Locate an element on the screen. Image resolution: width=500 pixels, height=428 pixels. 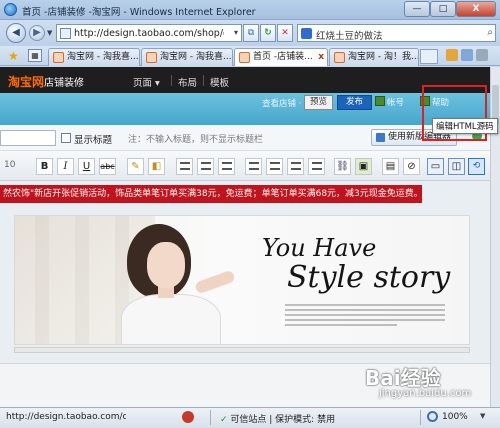
address-bar: http://design.taobao.com/shop/c ▾ is located at coordinates (149, 33).